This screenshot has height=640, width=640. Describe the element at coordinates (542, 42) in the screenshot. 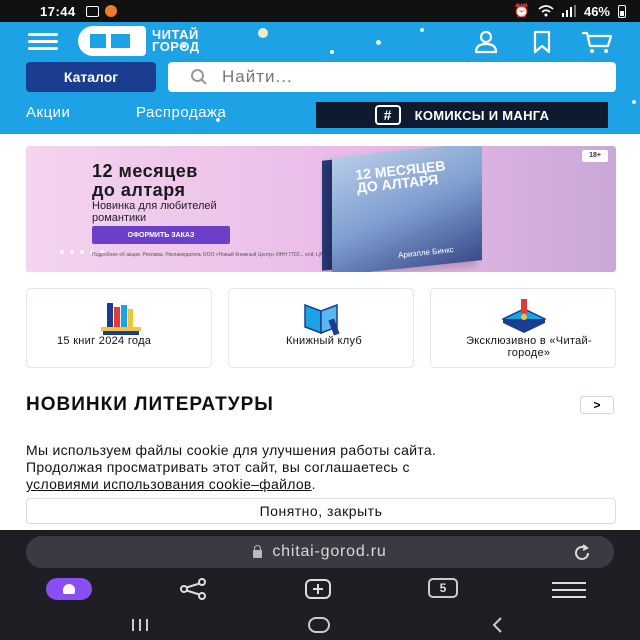

I see `bookmarks-icon` at that location.